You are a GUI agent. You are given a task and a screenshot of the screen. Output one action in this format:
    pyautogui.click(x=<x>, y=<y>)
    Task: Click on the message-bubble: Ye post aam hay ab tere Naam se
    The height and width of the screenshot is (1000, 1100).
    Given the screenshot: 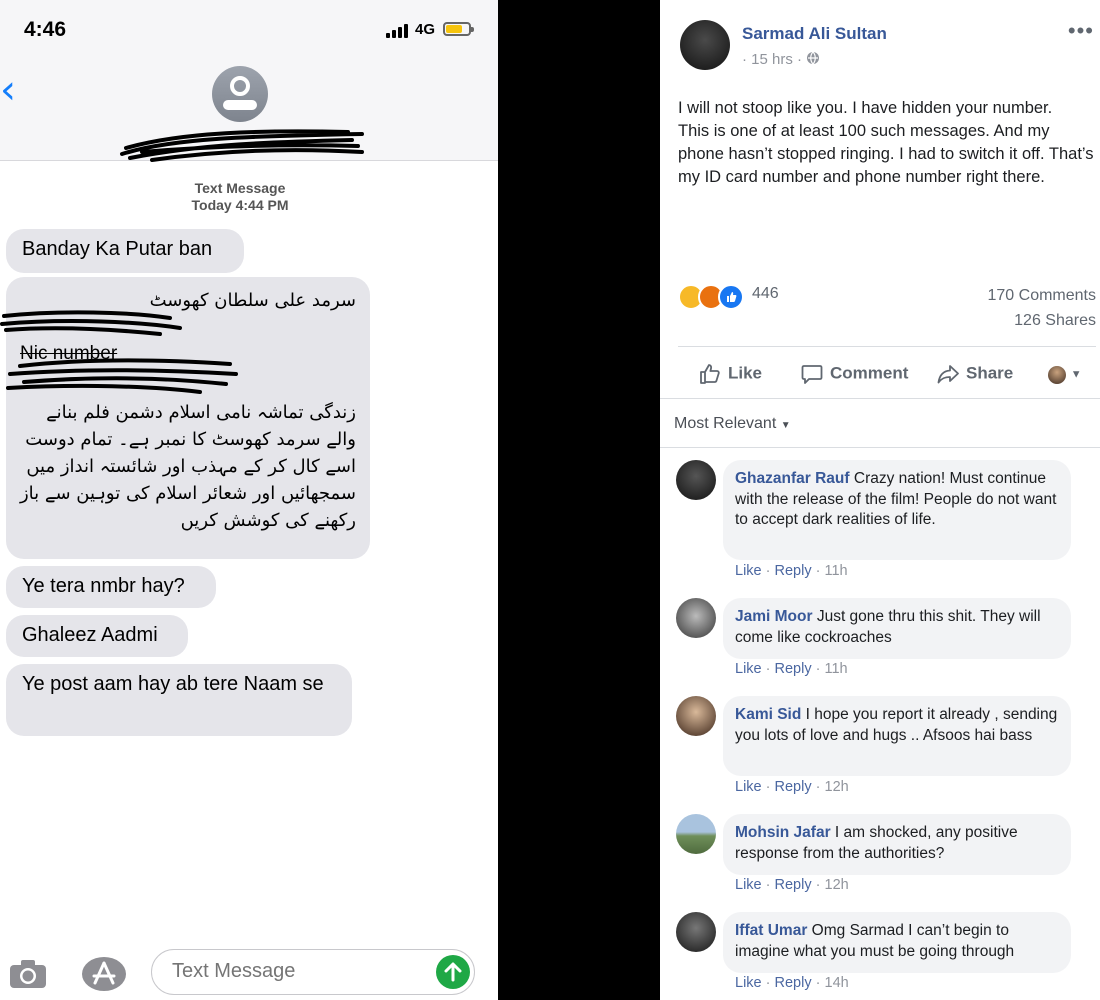 What is the action you would take?
    pyautogui.click(x=179, y=700)
    